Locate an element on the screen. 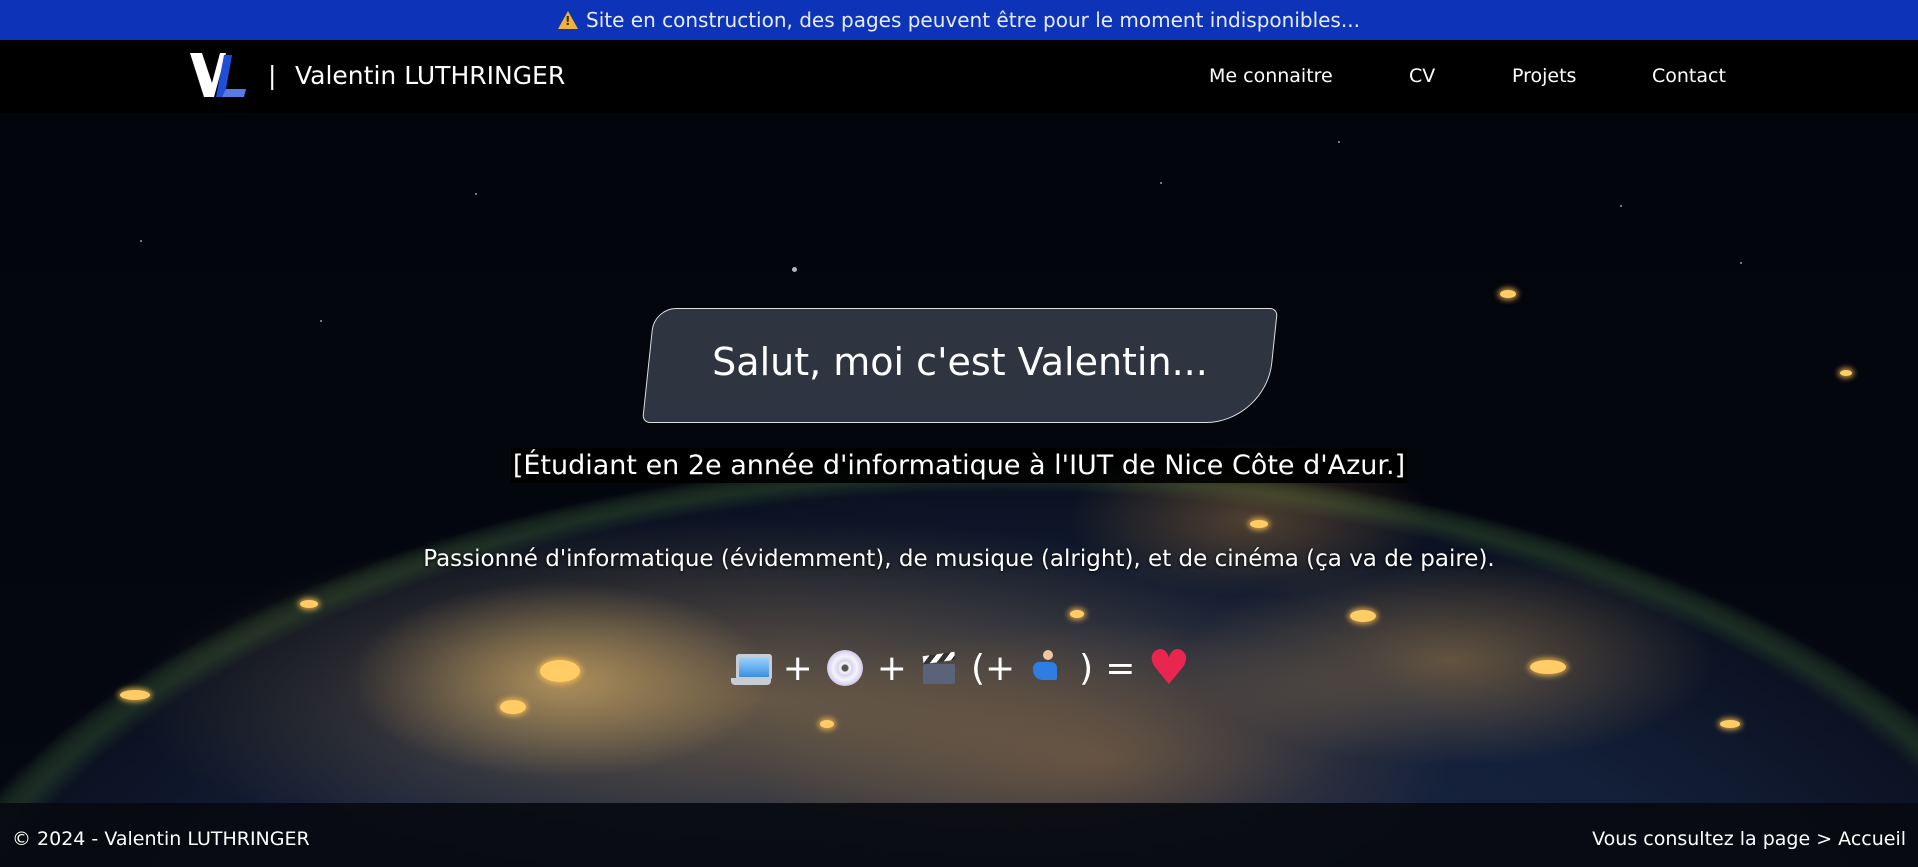 This screenshot has width=1918, height=867. laptop-icon is located at coordinates (751, 668).